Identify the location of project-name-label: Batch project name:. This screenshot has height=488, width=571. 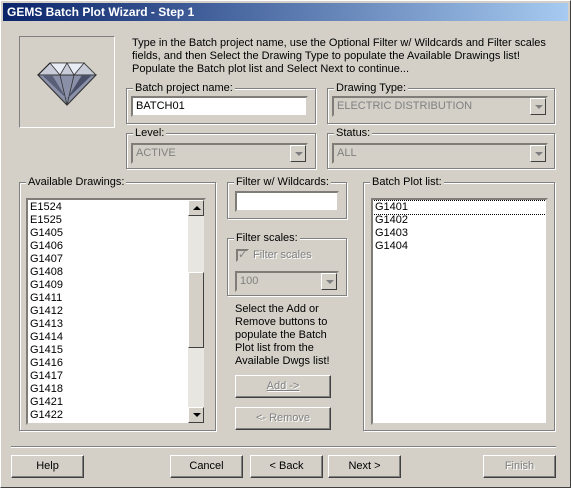
(184, 88).